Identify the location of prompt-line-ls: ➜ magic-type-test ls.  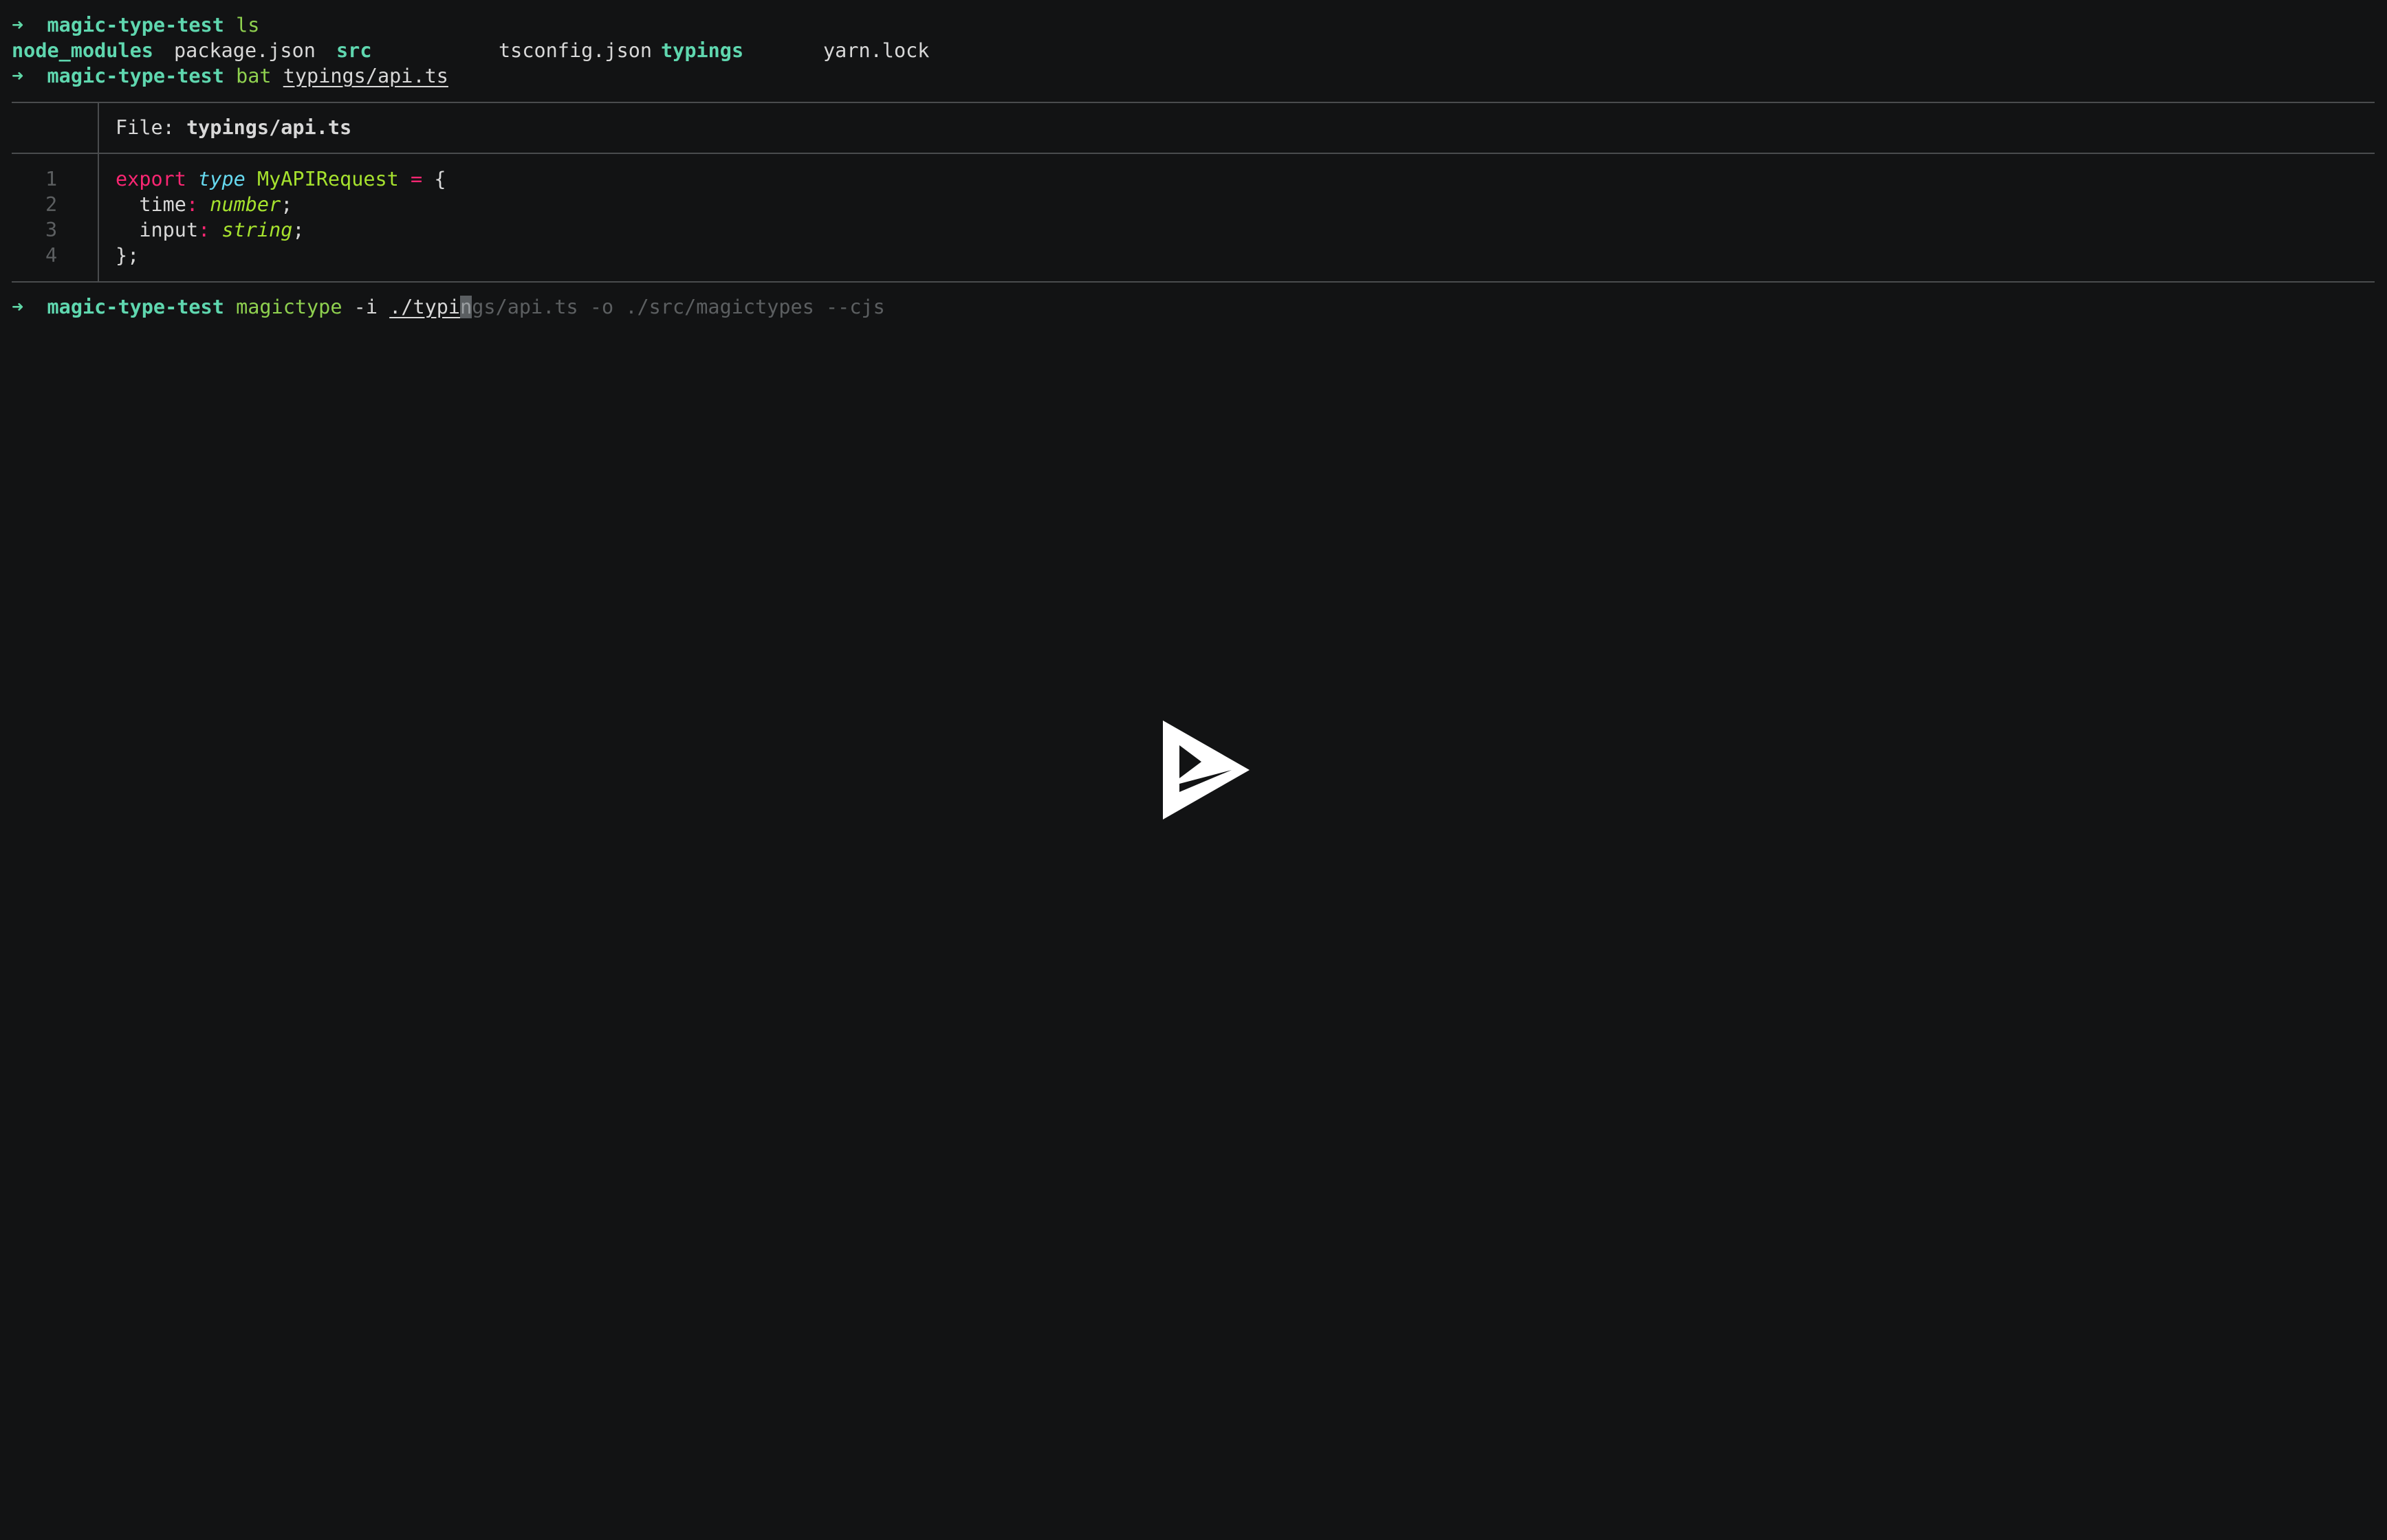
(135, 25).